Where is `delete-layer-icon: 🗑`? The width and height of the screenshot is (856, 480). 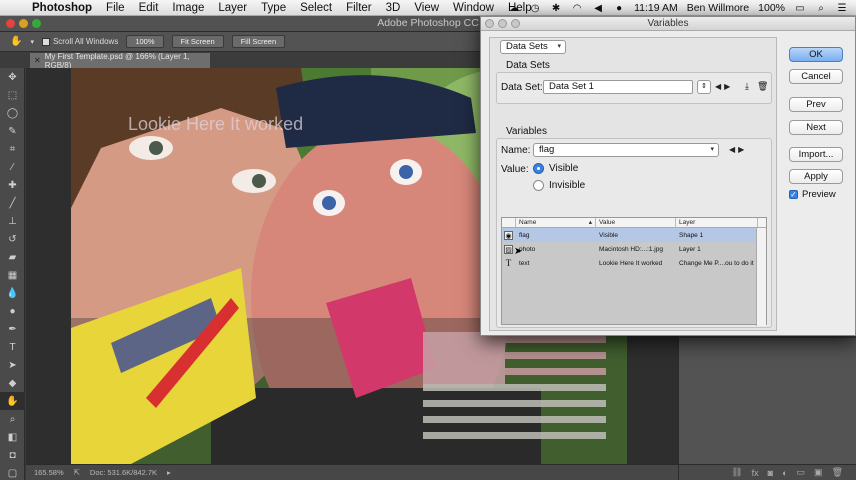 delete-layer-icon: 🗑 is located at coordinates (837, 472).